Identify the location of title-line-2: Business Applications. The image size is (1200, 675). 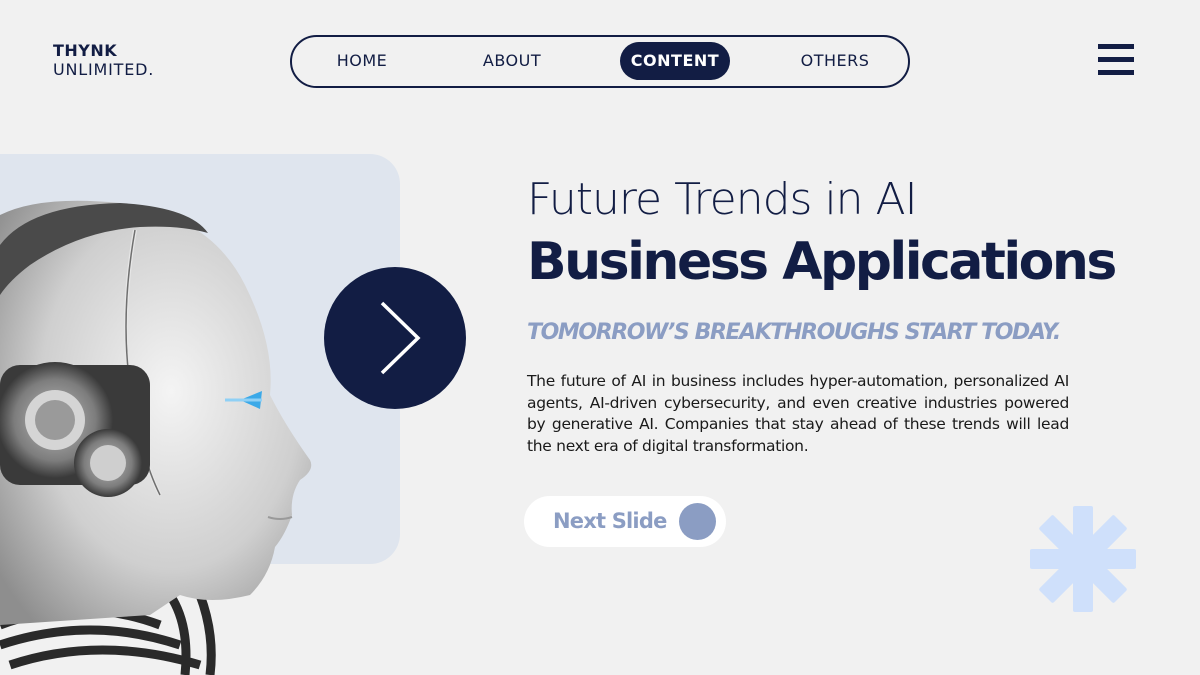
(822, 262).